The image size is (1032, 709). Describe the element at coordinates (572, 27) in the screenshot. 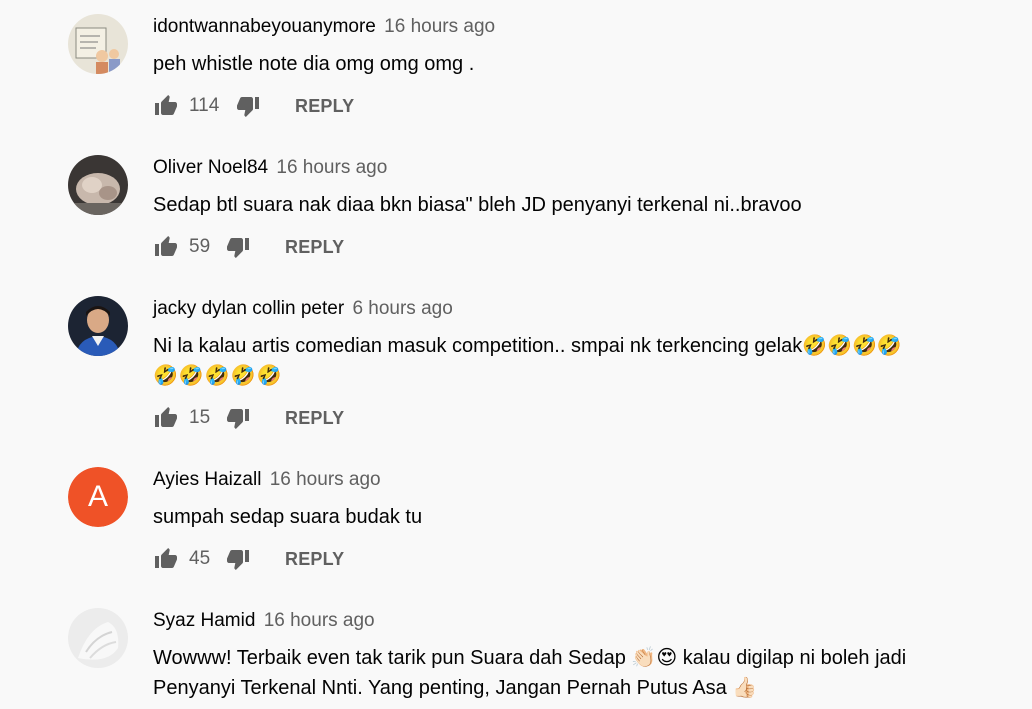

I see `comment-header: idontwannabeyouanymore 16 hours ago` at that location.